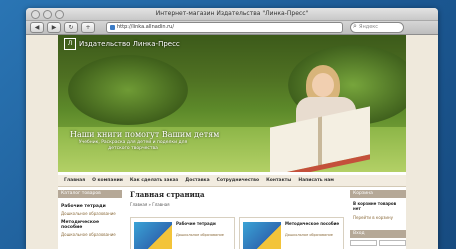 The image size is (456, 249). What do you see at coordinates (90, 234) in the screenshot?
I see `catalog-subitem-preschool-2: Дошкольное образование` at bounding box center [90, 234].